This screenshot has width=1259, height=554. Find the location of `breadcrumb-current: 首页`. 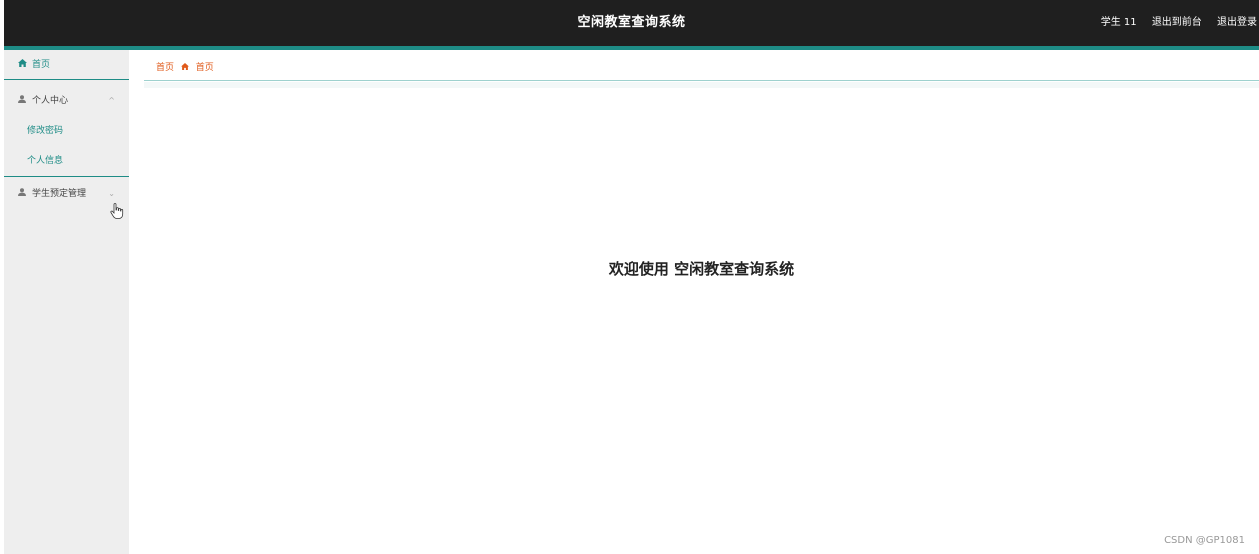

breadcrumb-current: 首页 is located at coordinates (204, 68).